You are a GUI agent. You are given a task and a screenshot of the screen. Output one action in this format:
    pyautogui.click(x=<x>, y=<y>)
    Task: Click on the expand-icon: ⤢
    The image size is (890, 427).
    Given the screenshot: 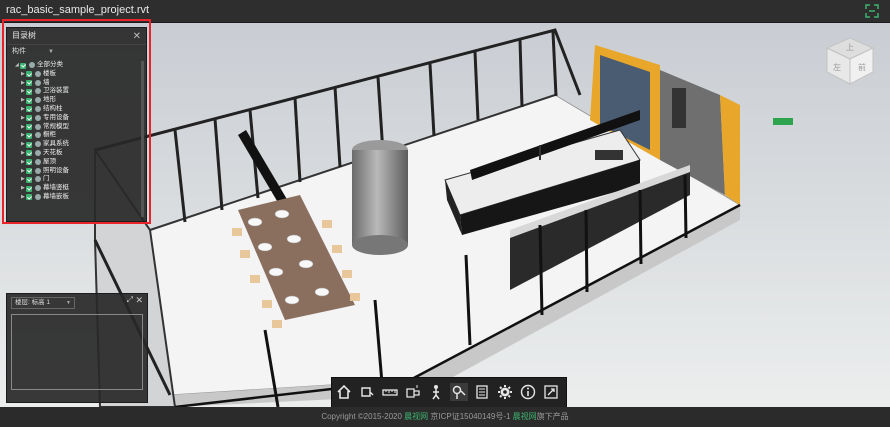 What is the action you would take?
    pyautogui.click(x=130, y=300)
    